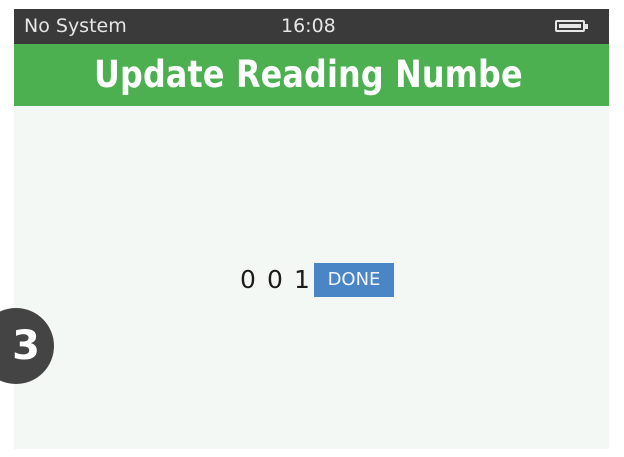 This screenshot has height=457, width=624. I want to click on digit-1: 0, so click(248, 280).